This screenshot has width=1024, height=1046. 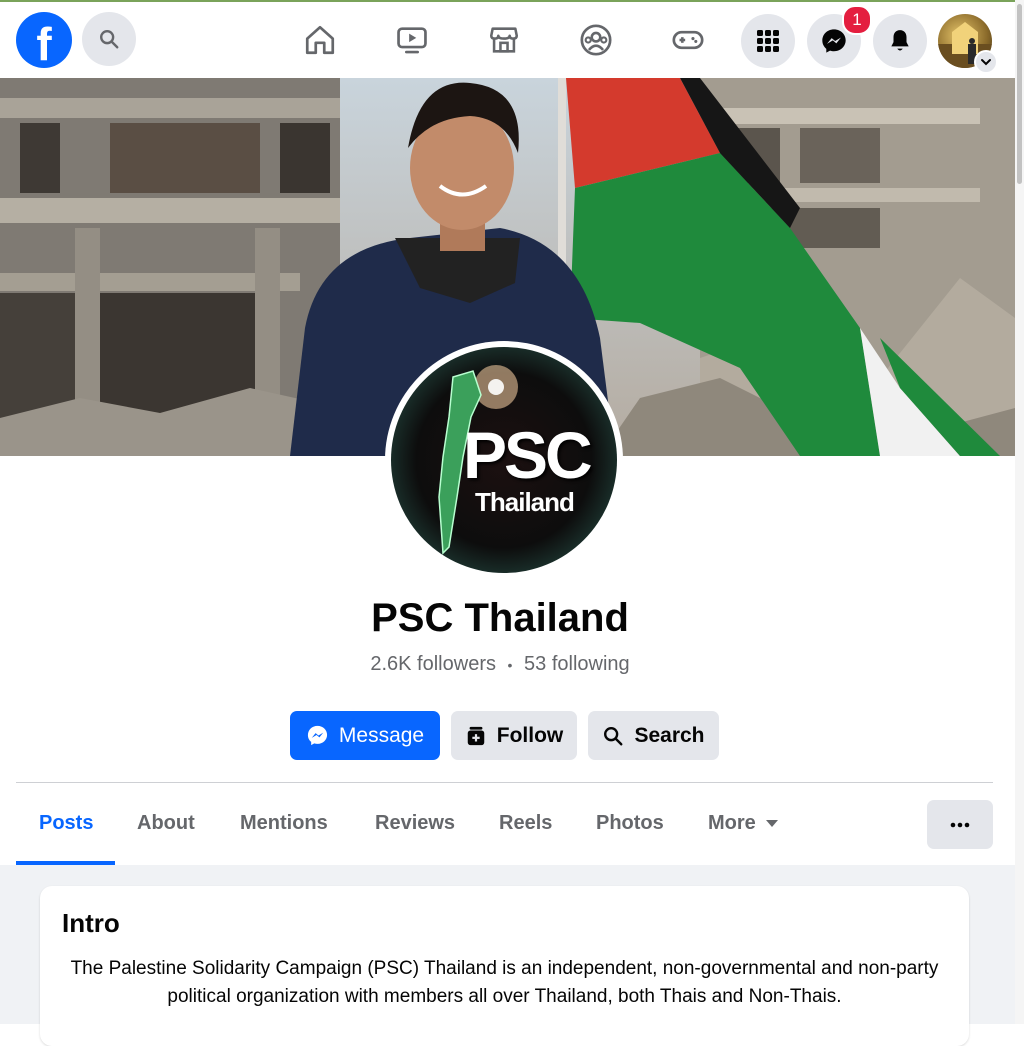 I want to click on psc-logo: PSC Thailand, so click(x=504, y=460).